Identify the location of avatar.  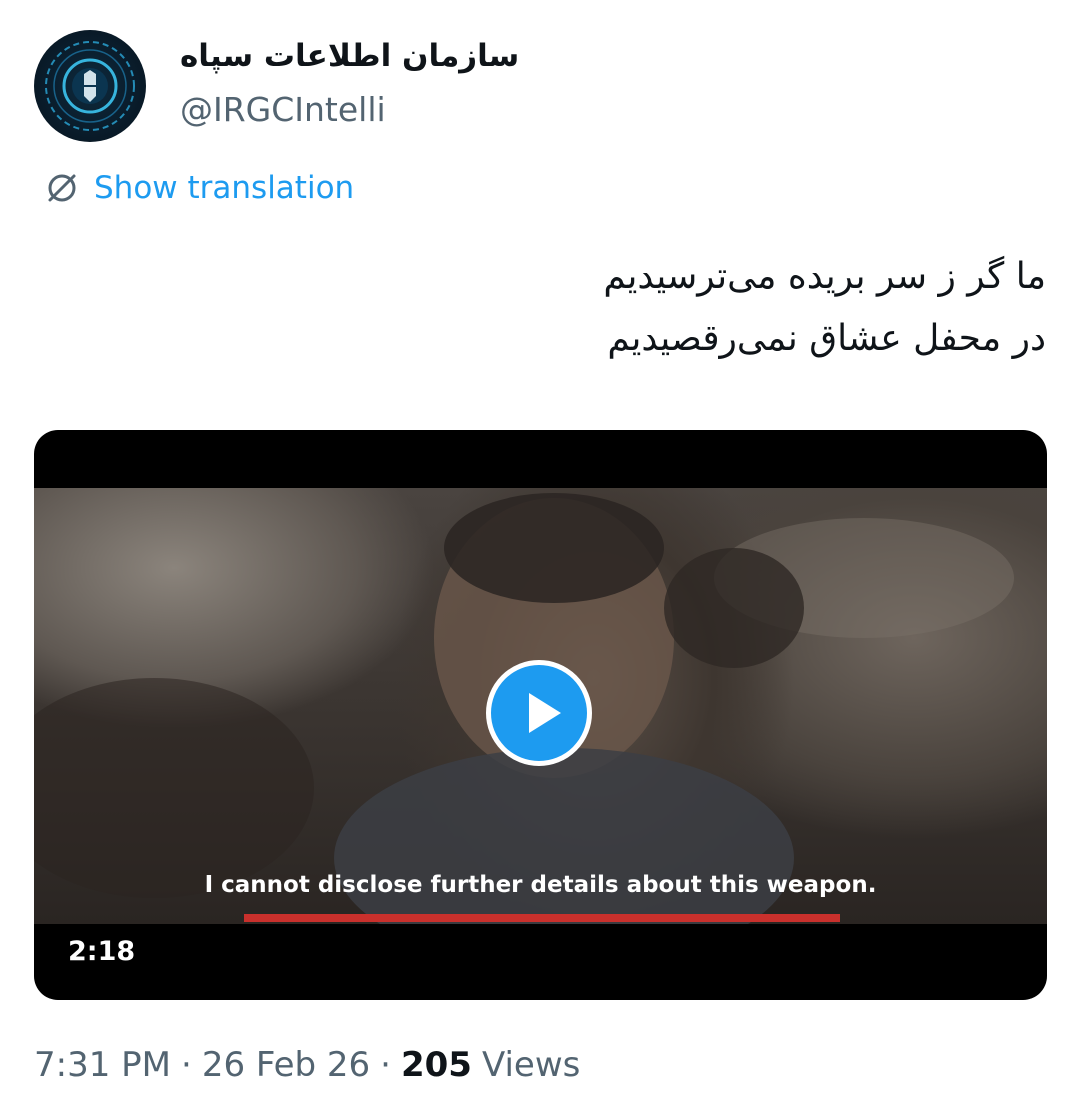
(90, 86).